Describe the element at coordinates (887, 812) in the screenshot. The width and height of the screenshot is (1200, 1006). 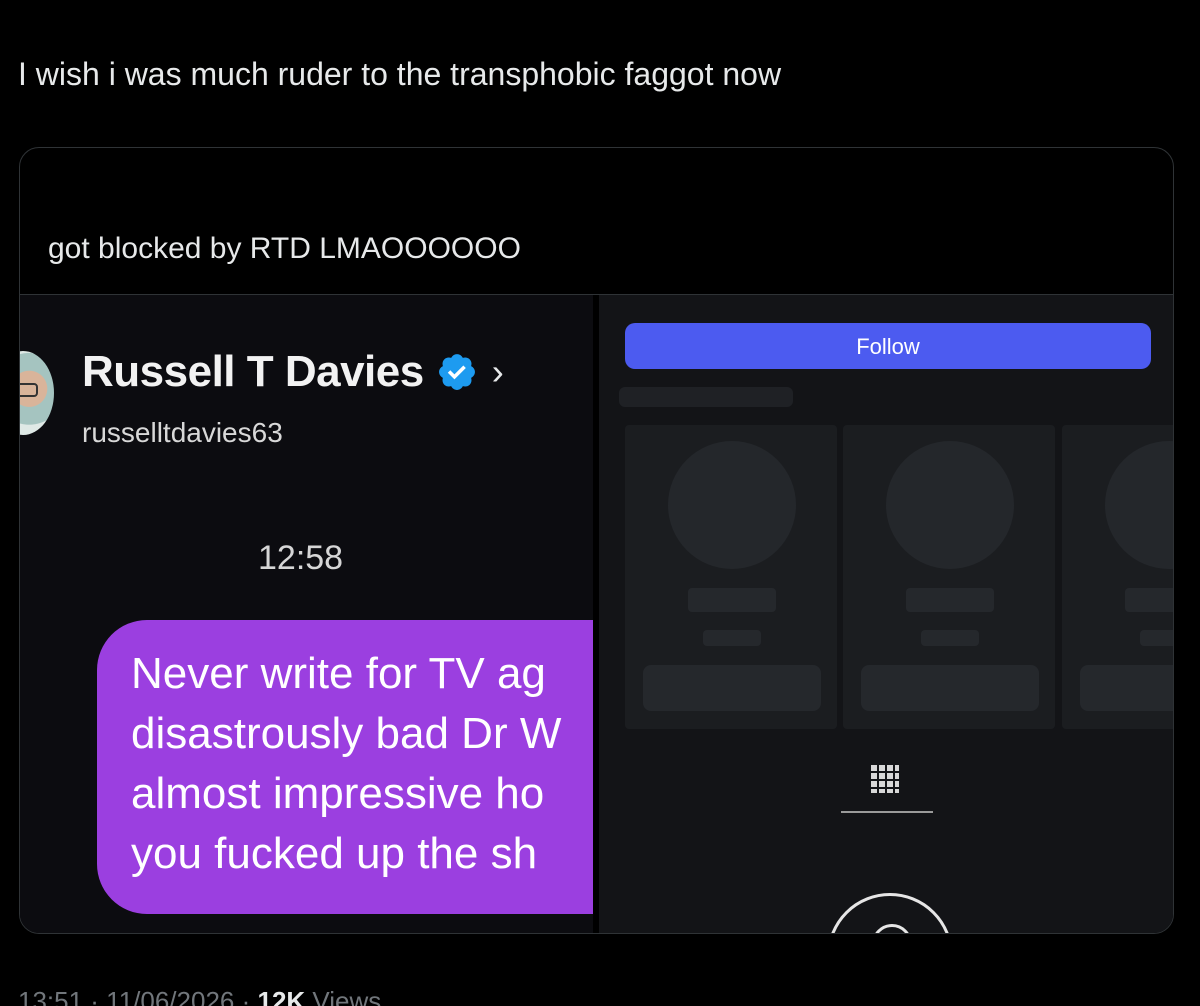
I see `active-tab-underline` at that location.